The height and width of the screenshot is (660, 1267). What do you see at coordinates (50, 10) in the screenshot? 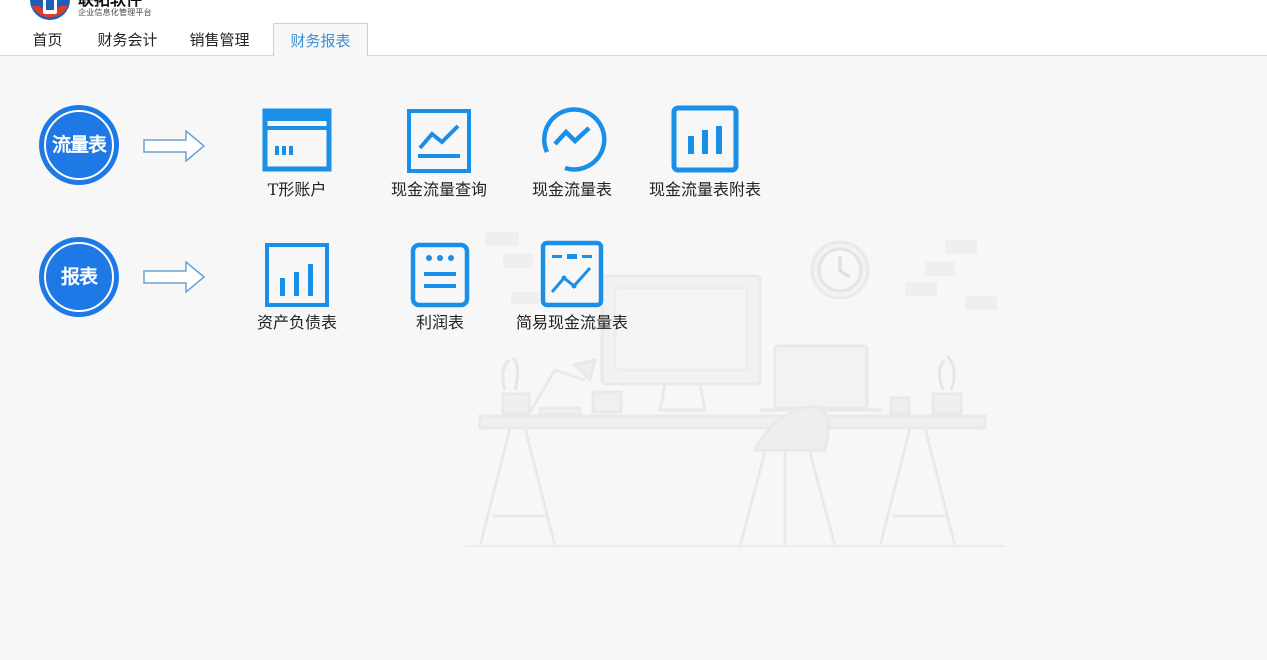
I see `brand-logo-icon` at bounding box center [50, 10].